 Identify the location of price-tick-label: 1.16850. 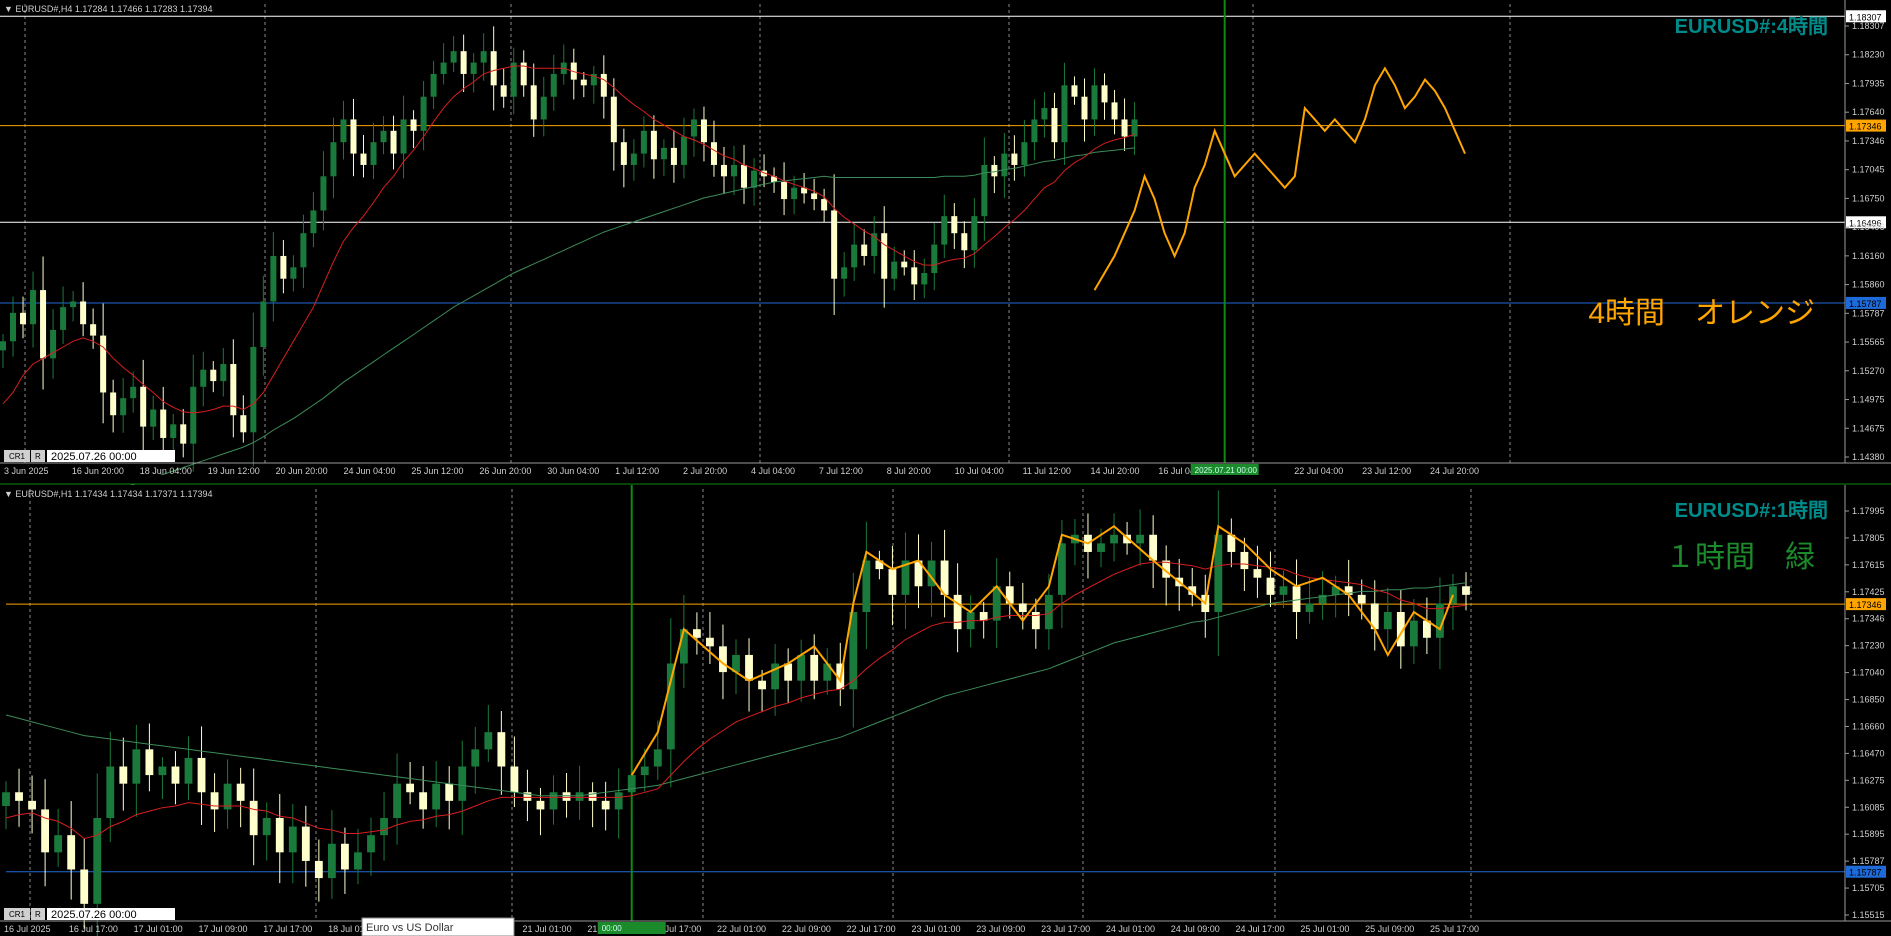
(1868, 700).